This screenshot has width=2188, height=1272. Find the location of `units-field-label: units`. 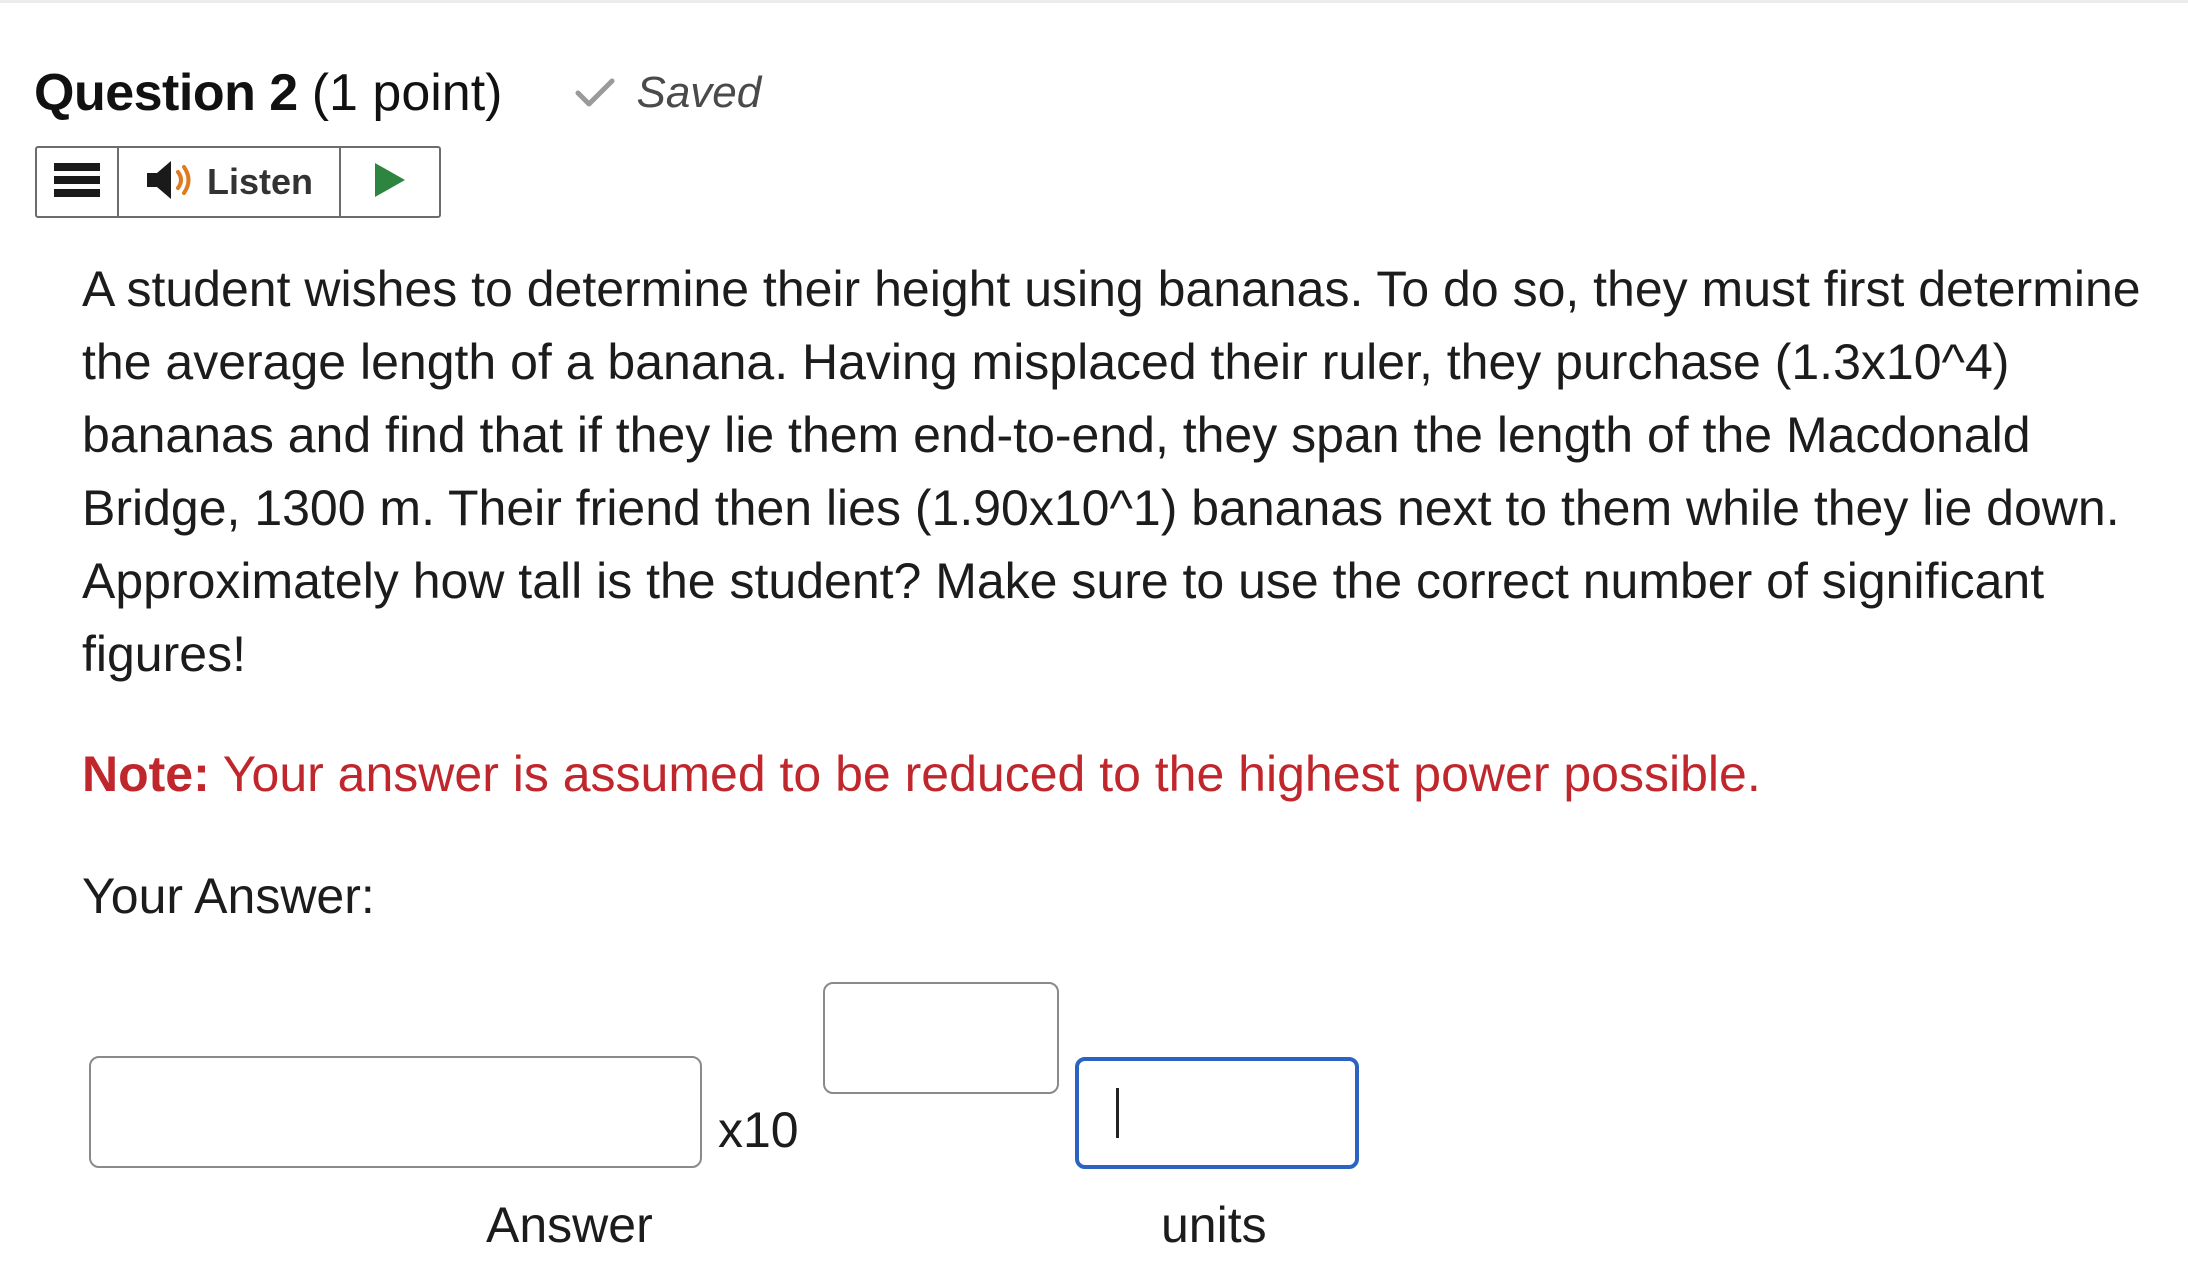

units-field-label: units is located at coordinates (1214, 1225).